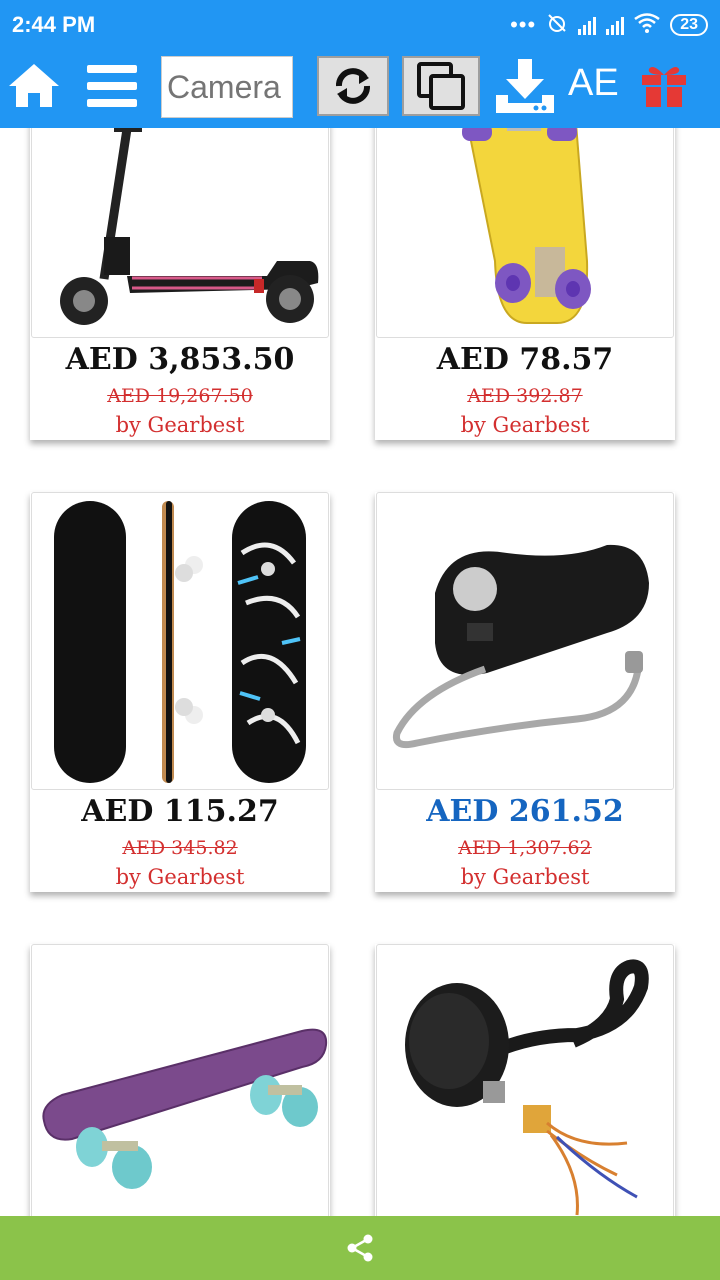 This screenshot has height=1280, width=720. Describe the element at coordinates (525, 224) in the screenshot. I see `product-image-yellow-board` at that location.